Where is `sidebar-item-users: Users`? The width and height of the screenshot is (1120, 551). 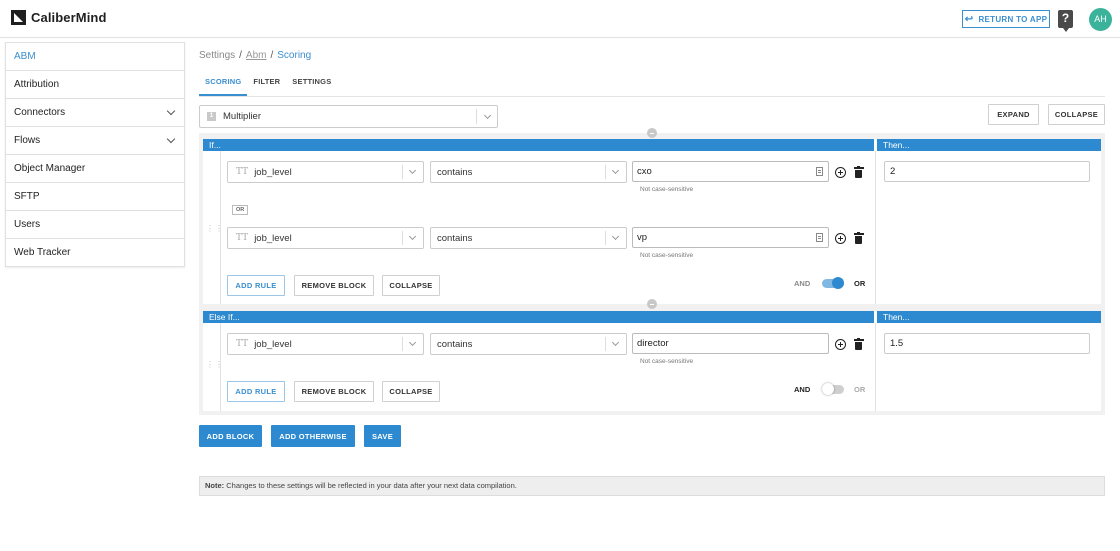 sidebar-item-users: Users is located at coordinates (95, 225).